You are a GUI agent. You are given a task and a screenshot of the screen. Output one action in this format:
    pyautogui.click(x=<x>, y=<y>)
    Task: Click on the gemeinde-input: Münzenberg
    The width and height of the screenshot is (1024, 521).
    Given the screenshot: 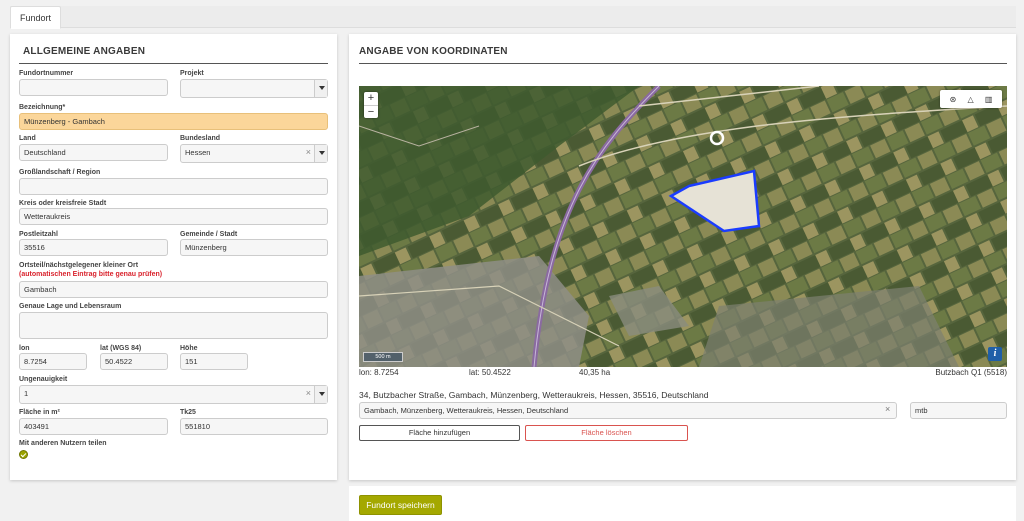 What is the action you would take?
    pyautogui.click(x=254, y=247)
    